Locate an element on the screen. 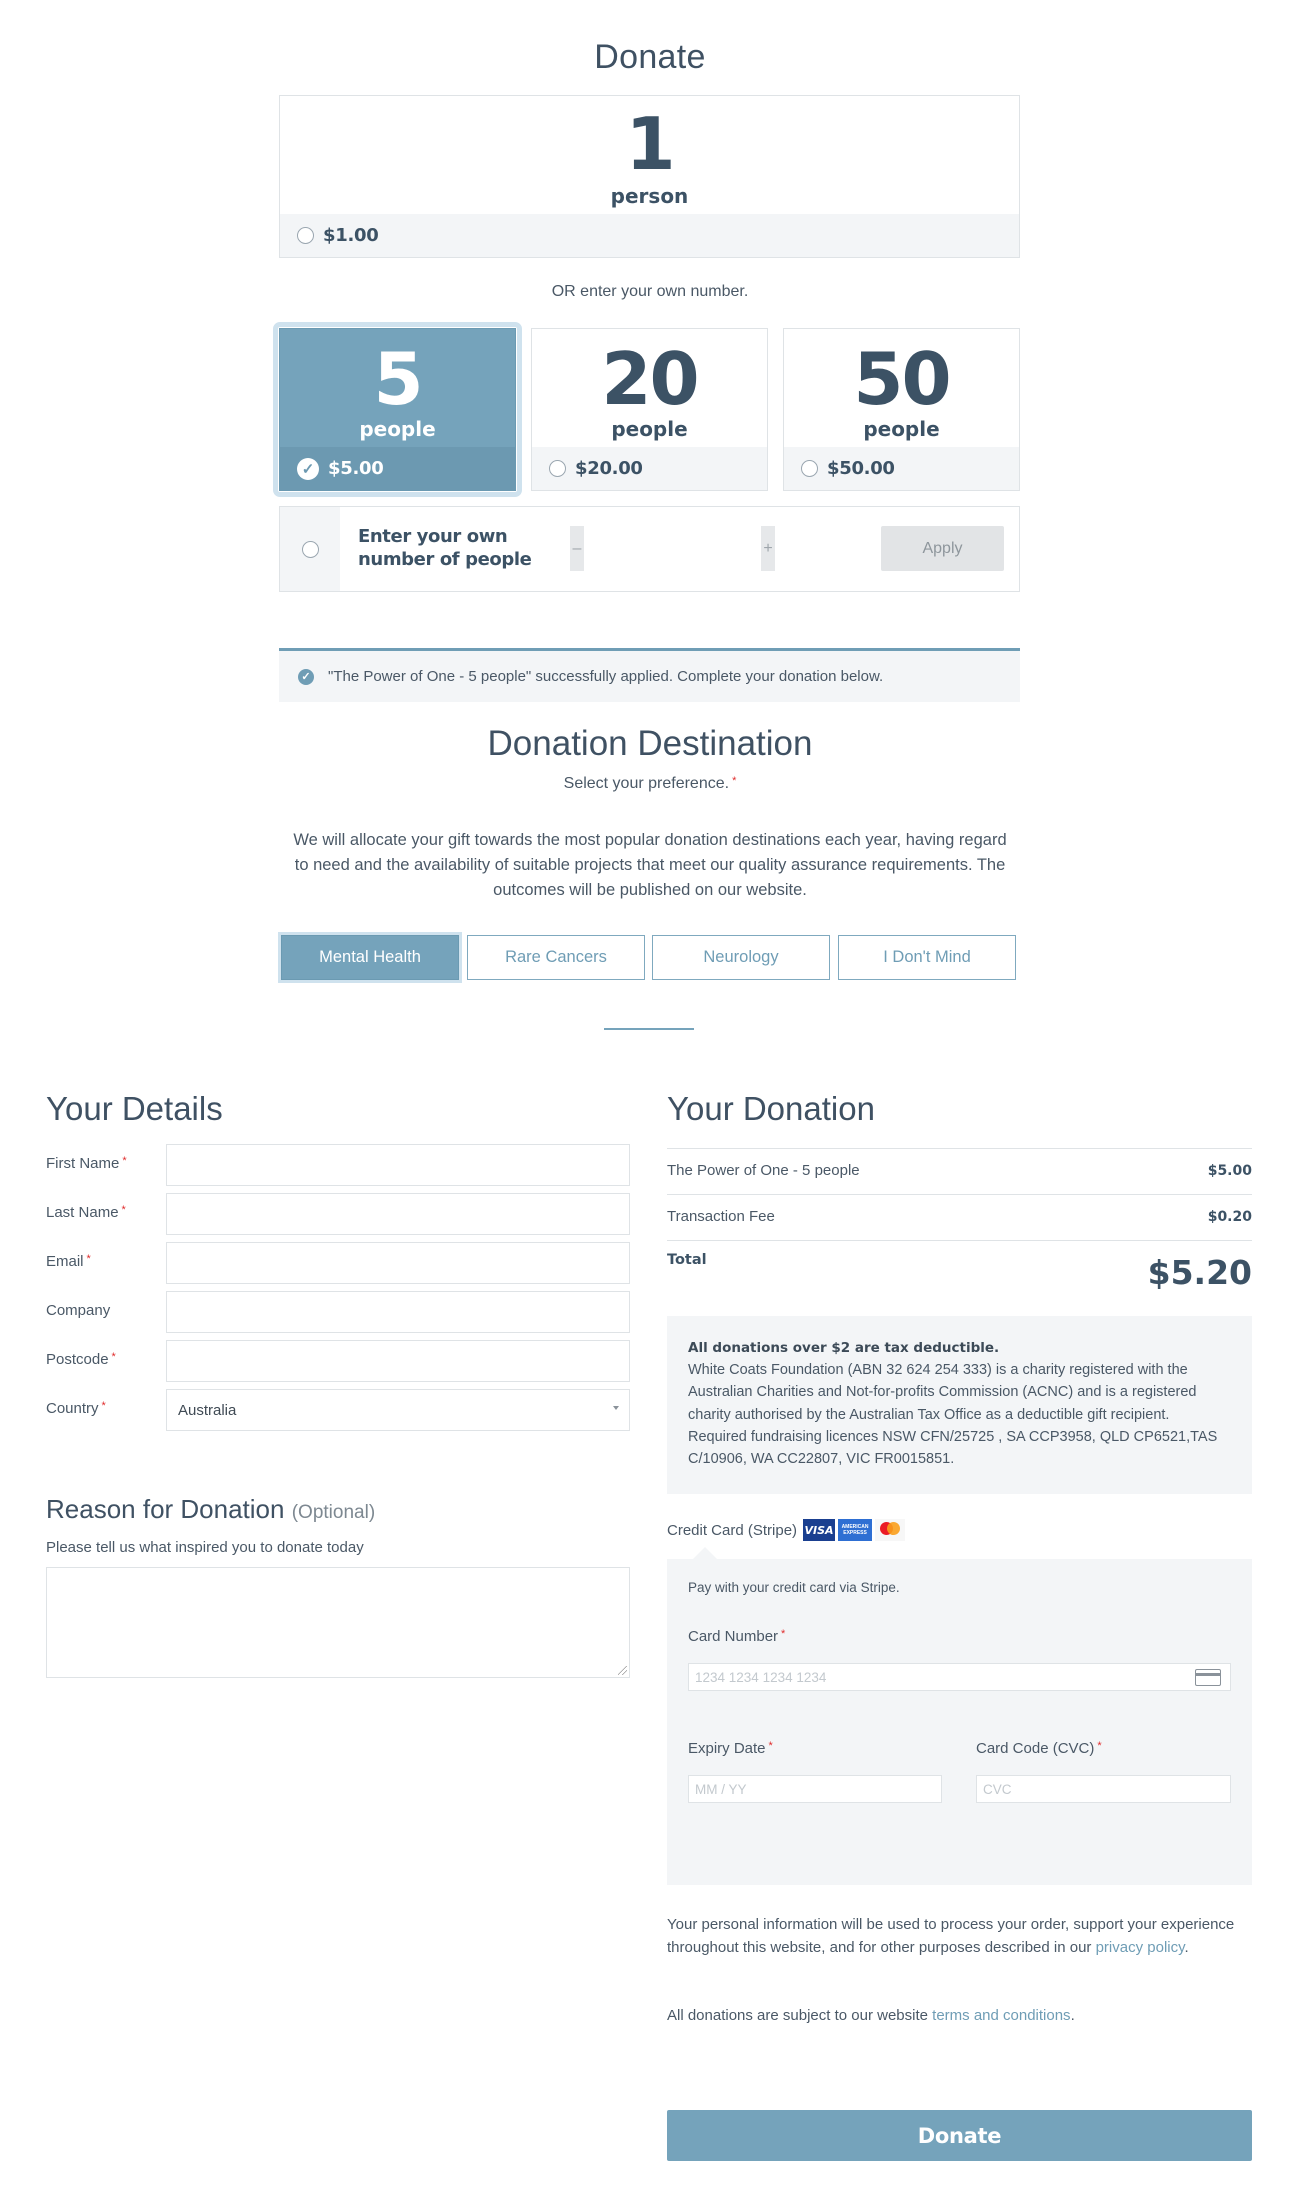 Image resolution: width=1300 pixels, height=2199 pixels. label-text: Card Number is located at coordinates (733, 1636).